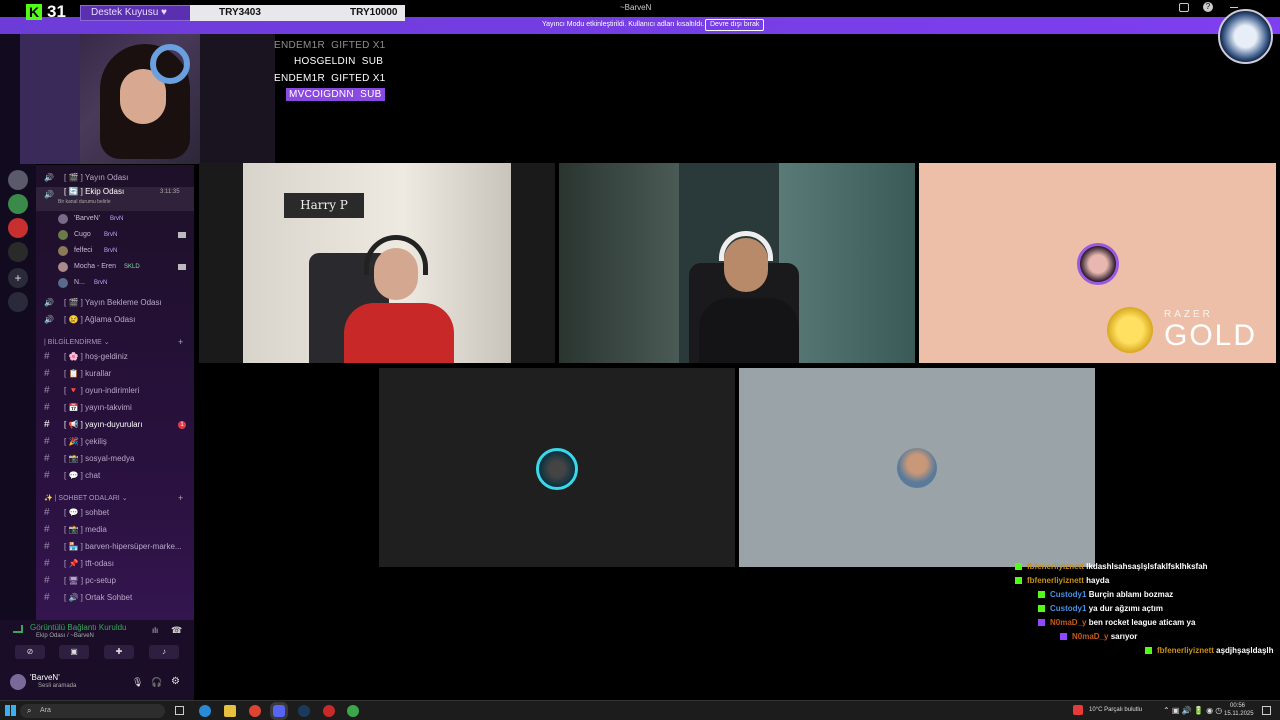  Describe the element at coordinates (176, 630) in the screenshot. I see `disconnect-icon: ☎` at that location.